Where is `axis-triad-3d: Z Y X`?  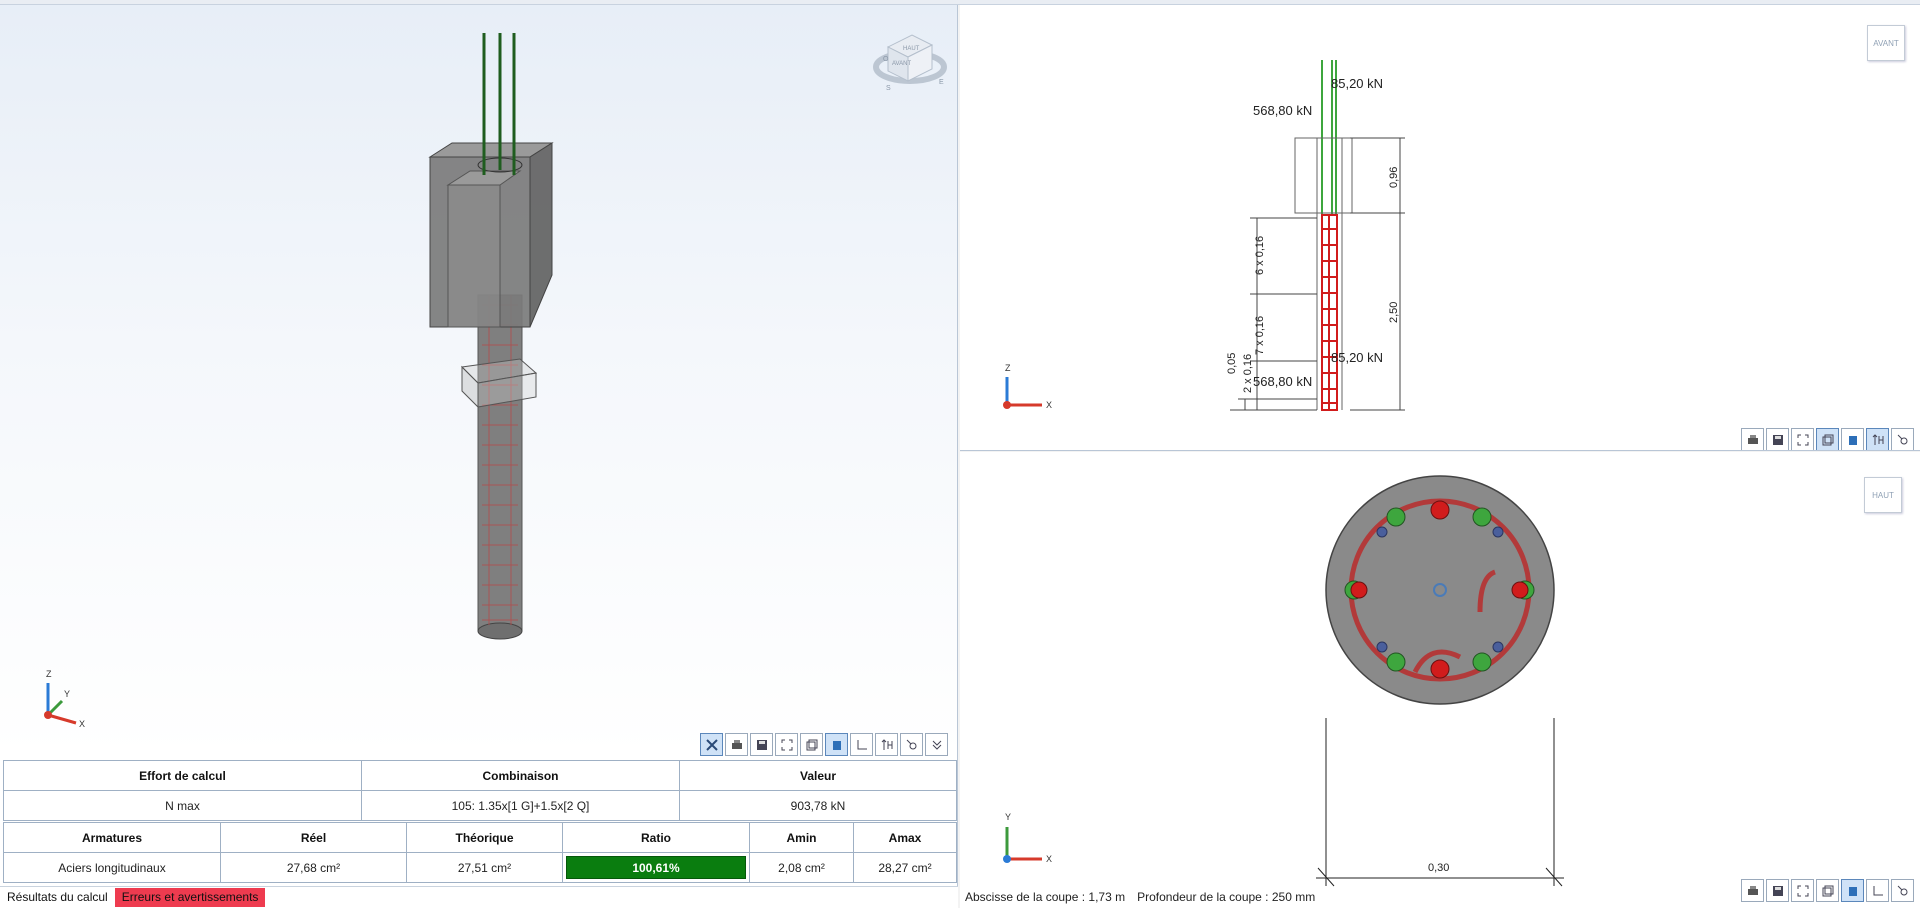 axis-triad-3d: Z Y X is located at coordinates (64, 699).